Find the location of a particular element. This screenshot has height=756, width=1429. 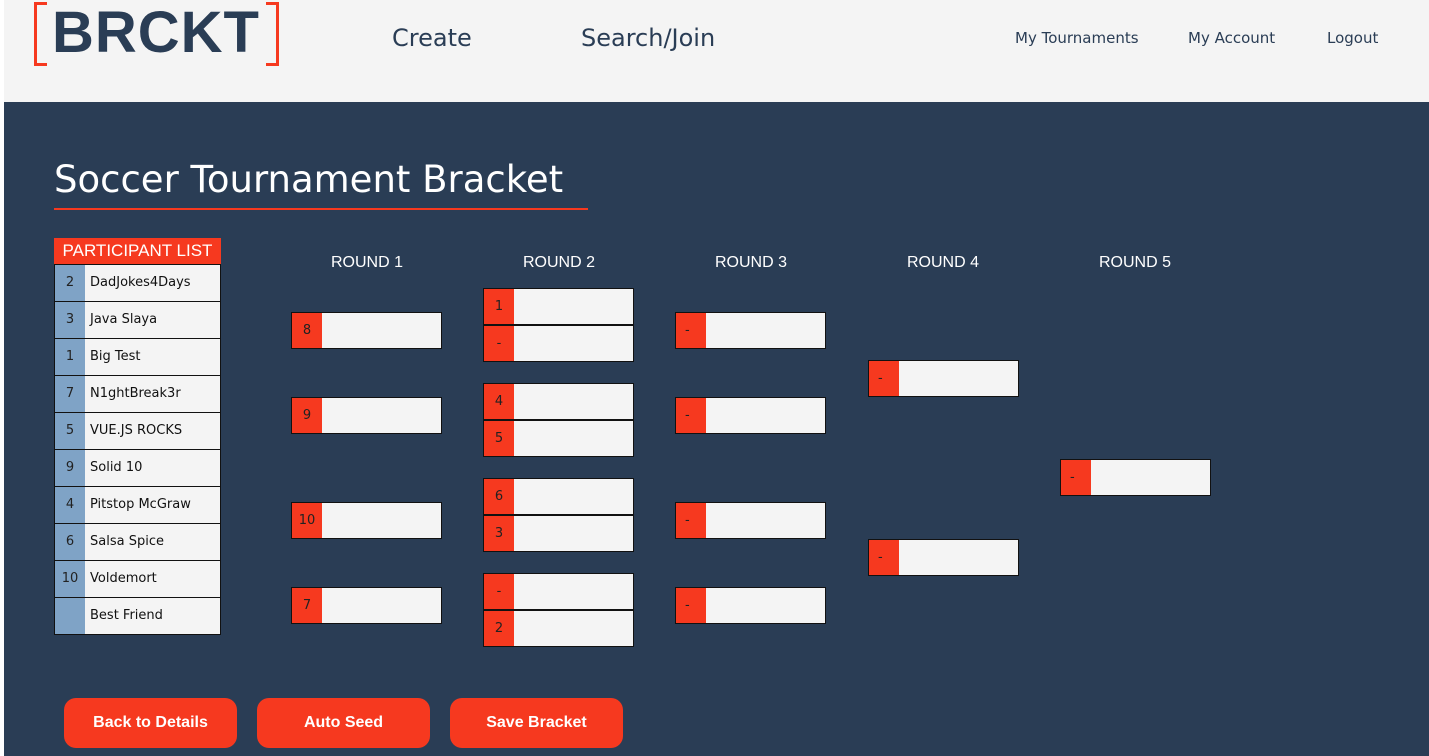

participant-name: Solid 10 is located at coordinates (116, 467).